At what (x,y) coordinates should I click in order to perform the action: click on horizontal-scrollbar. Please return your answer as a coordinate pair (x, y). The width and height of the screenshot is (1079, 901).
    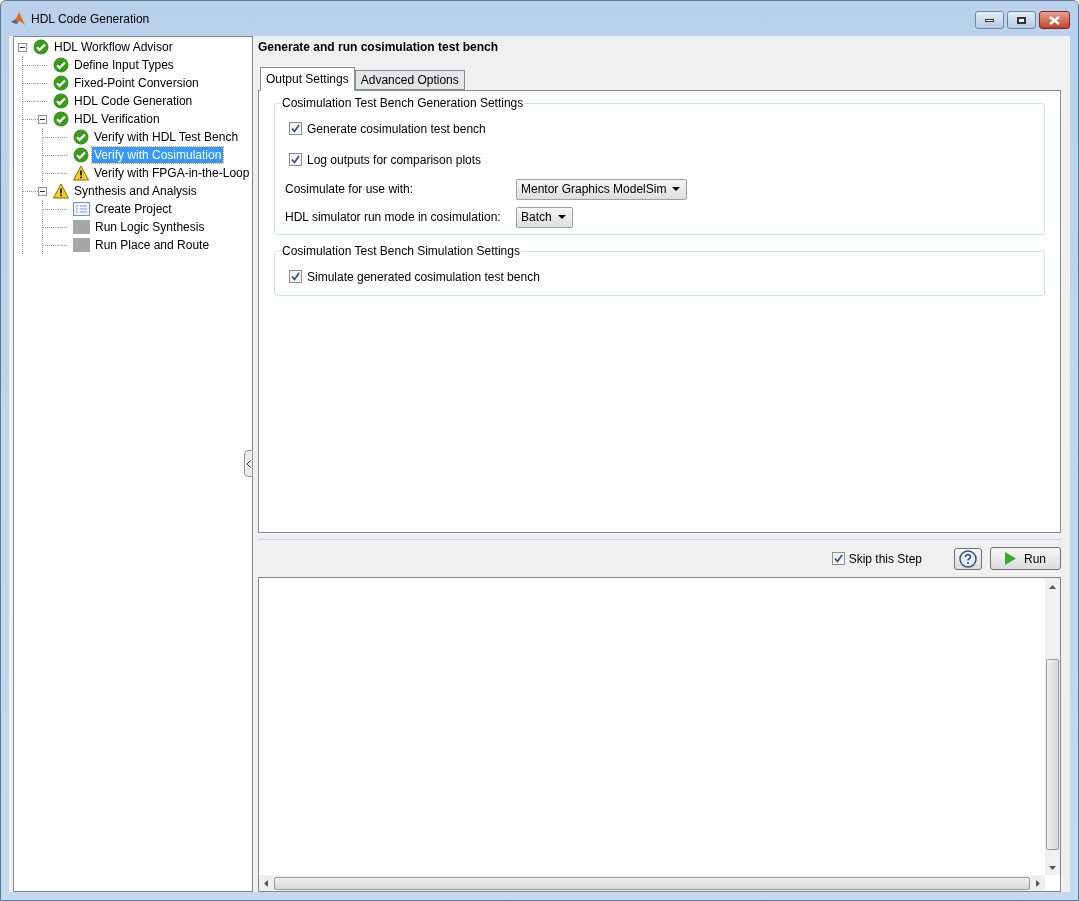
    Looking at the image, I should click on (652, 883).